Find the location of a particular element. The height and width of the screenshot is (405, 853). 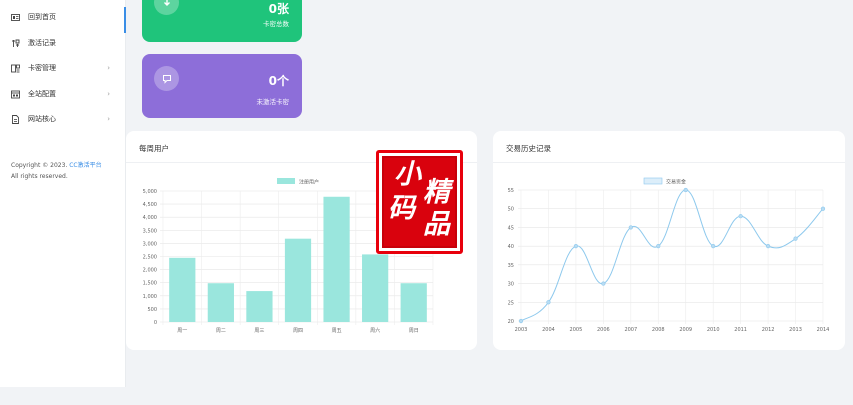

stat-label: 未激活卡密 is located at coordinates (273, 102).